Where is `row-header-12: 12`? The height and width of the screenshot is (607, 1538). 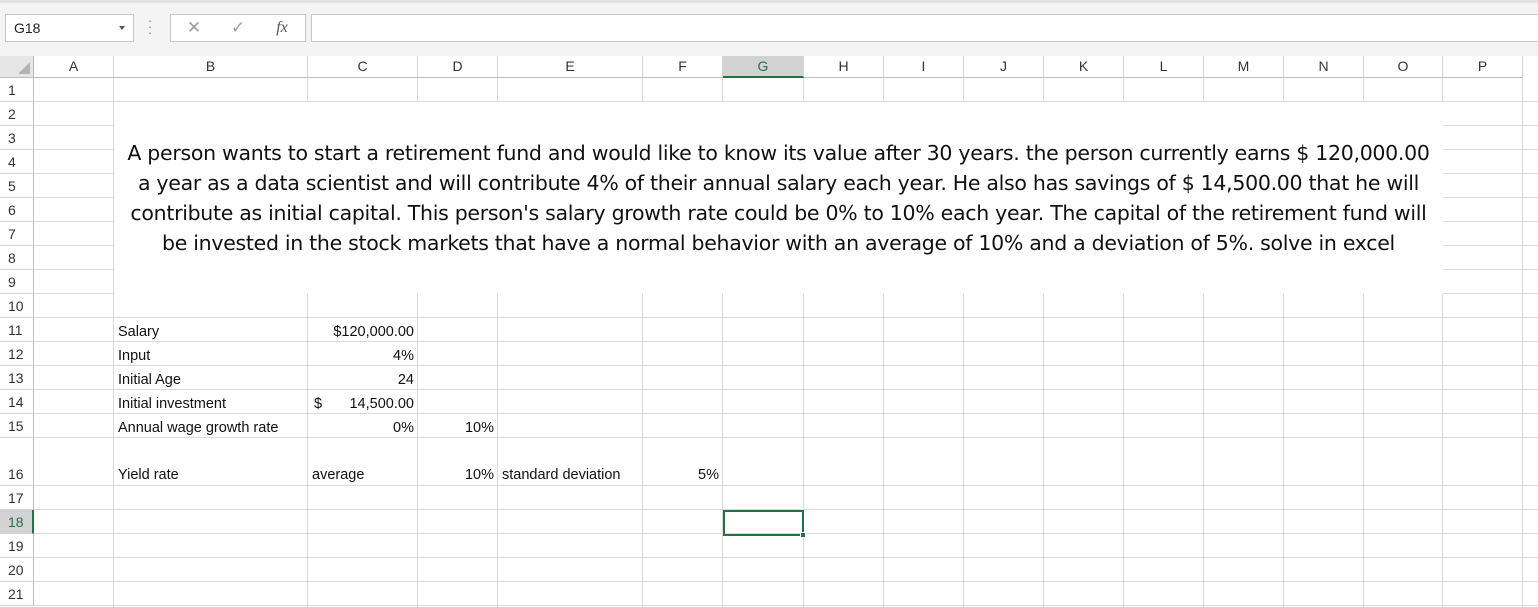 row-header-12: 12 is located at coordinates (17, 354).